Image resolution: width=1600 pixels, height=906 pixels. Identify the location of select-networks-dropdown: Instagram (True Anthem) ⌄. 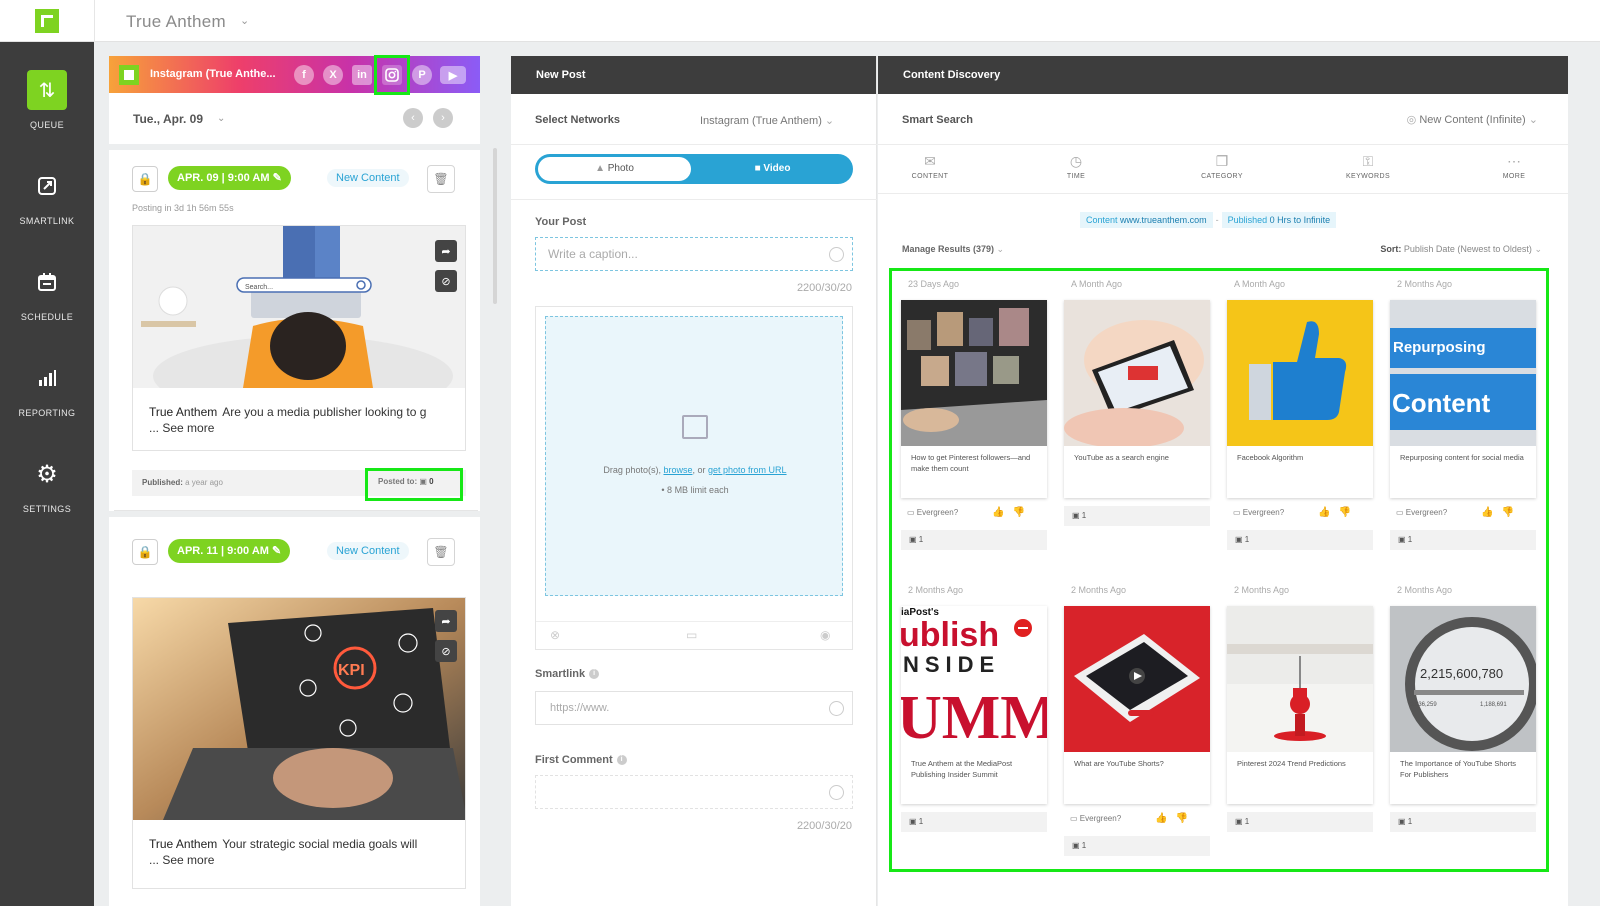
(767, 120).